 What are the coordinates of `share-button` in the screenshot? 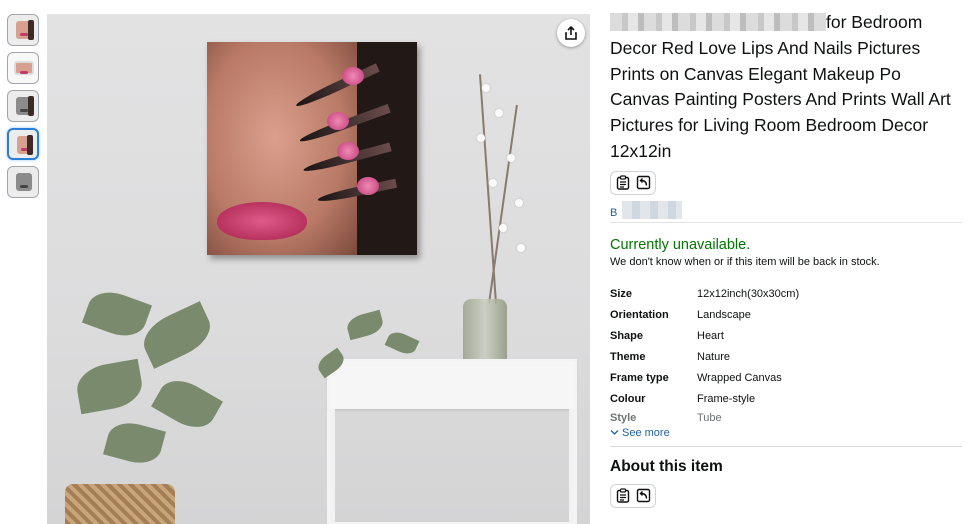 It's located at (571, 33).